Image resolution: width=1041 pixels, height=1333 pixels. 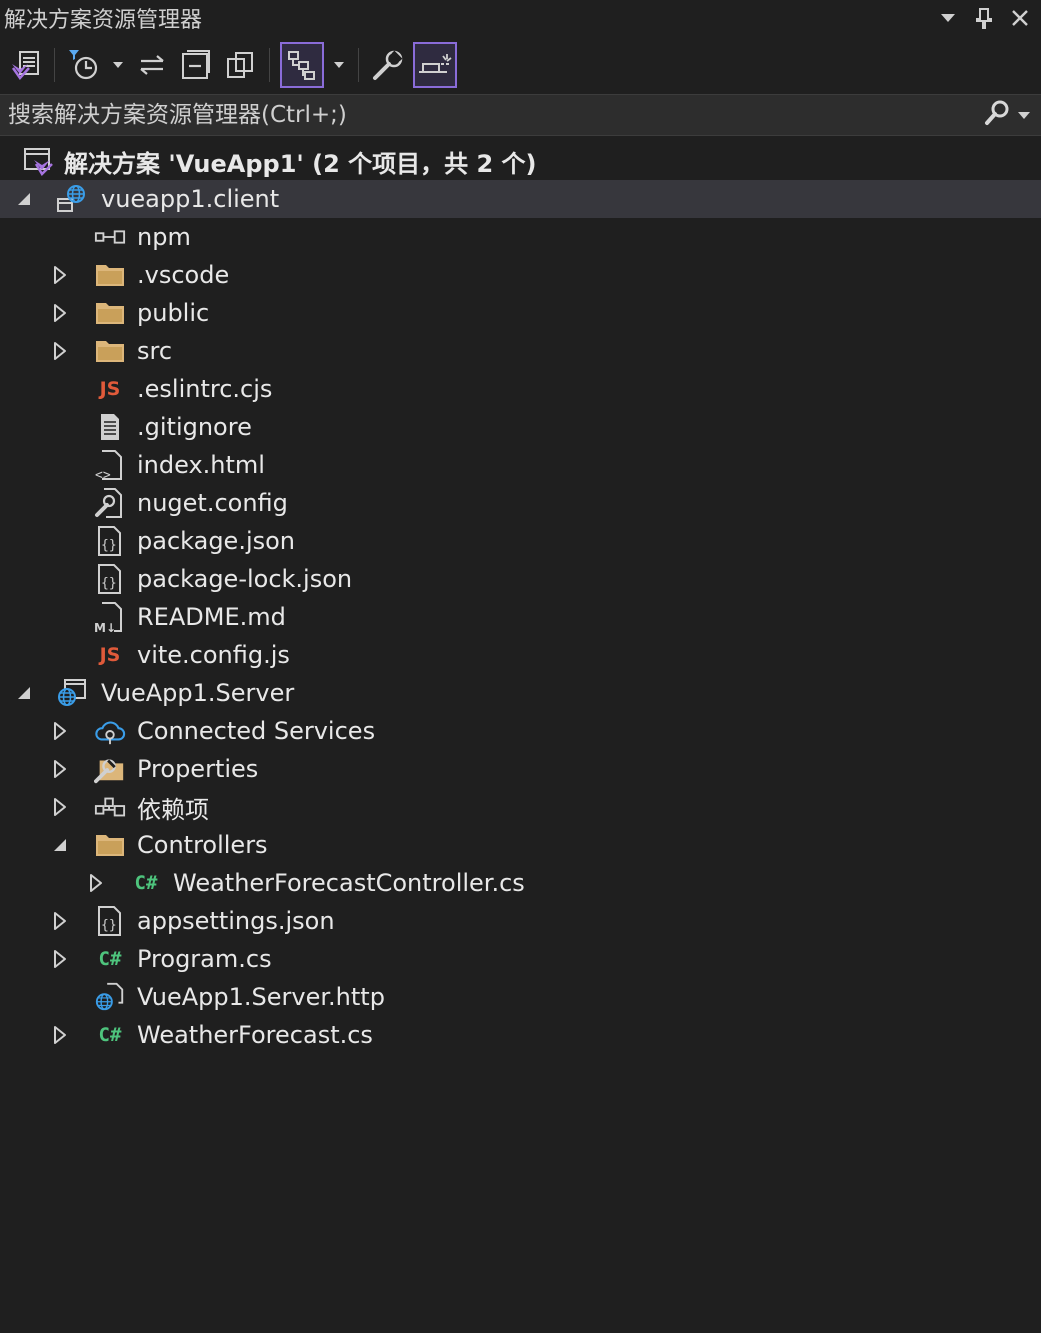 What do you see at coordinates (520, 731) in the screenshot?
I see `tree-item: Connected Services` at bounding box center [520, 731].